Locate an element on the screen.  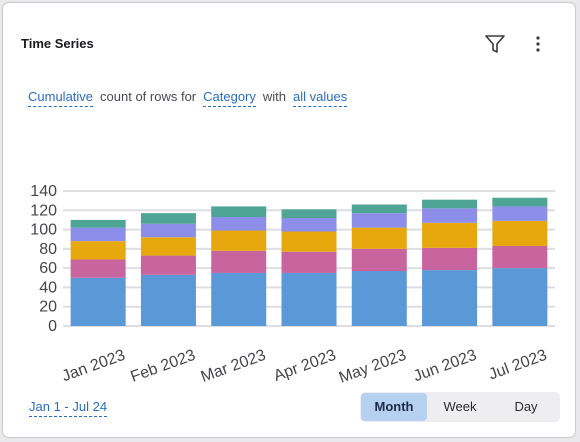
y-tick-label: 120 is located at coordinates (43, 210).